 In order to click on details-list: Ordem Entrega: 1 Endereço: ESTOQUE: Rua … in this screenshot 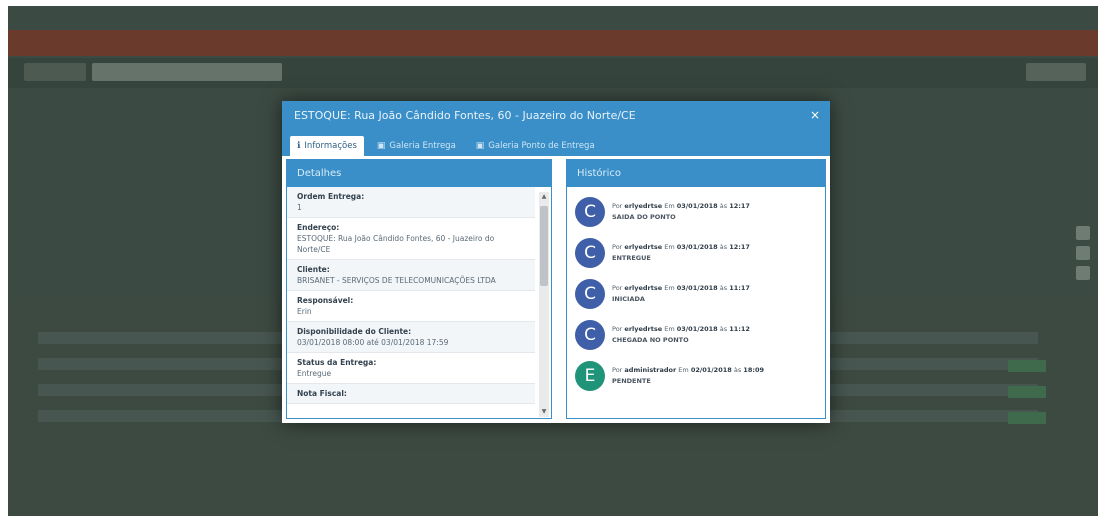, I will do `click(419, 302)`.